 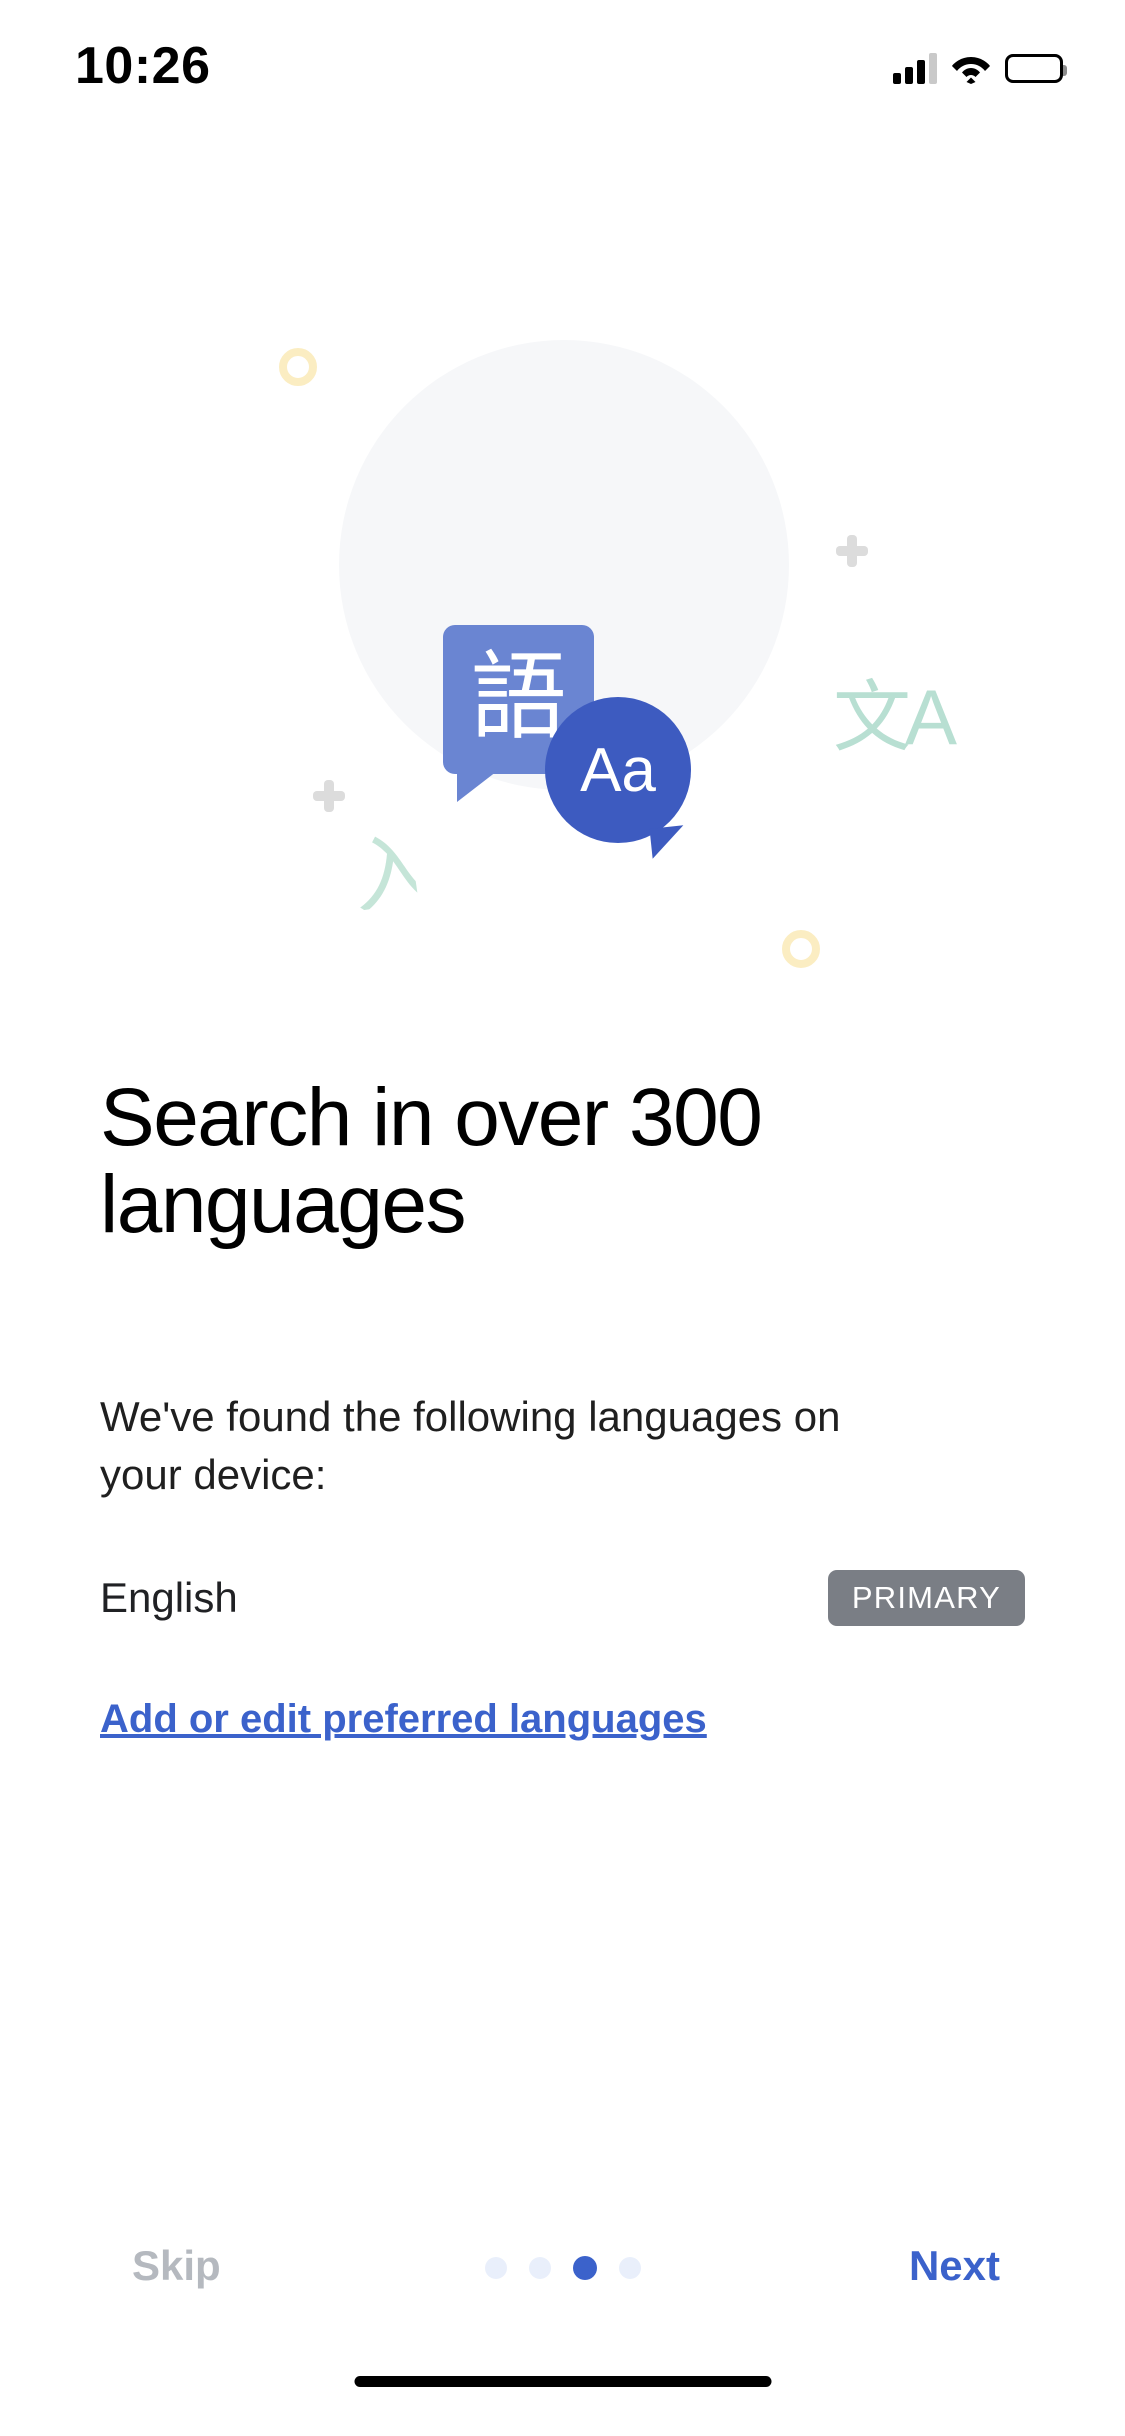 I want to click on speech-bubble-aa-text: Aa, so click(x=618, y=770).